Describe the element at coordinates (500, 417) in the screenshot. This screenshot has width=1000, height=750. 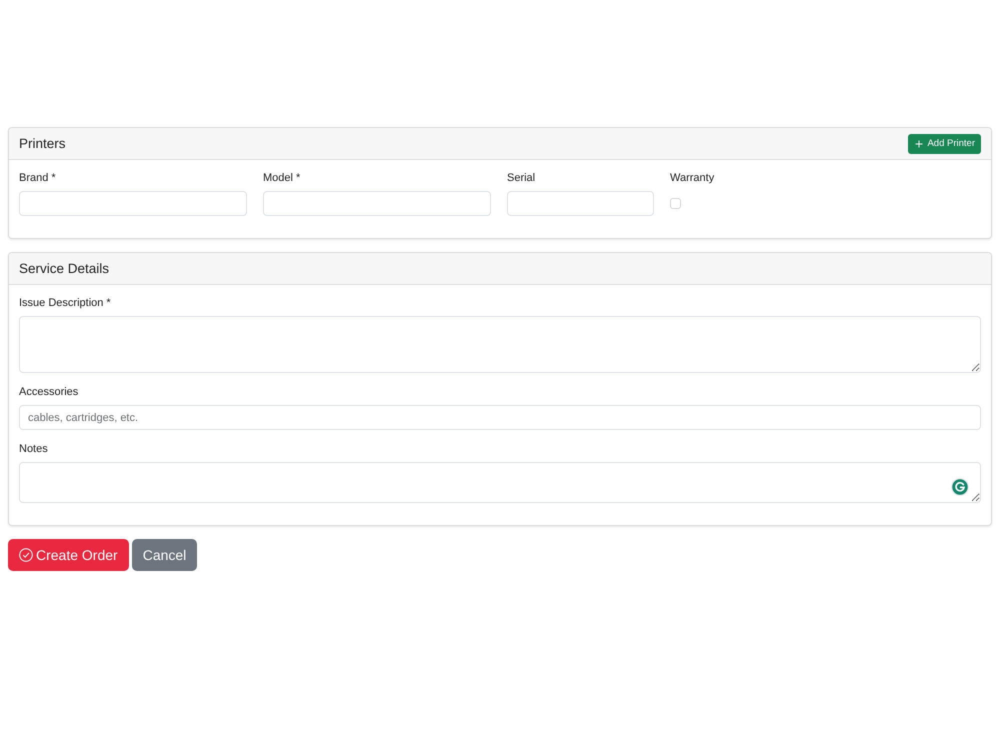
I see `text-field: cables, cartridges, etc.` at that location.